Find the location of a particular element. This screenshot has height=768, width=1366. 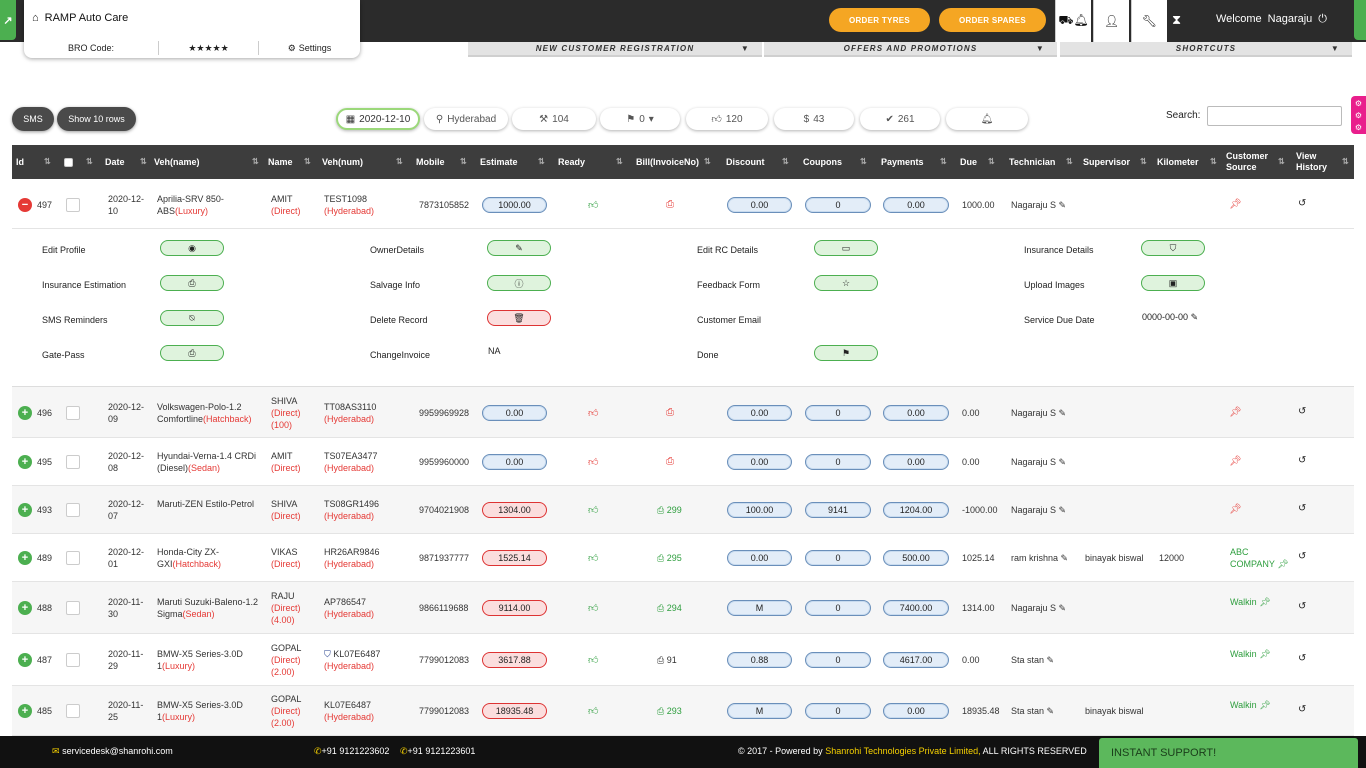

likes-count: 👍︎ 120 is located at coordinates (727, 119).